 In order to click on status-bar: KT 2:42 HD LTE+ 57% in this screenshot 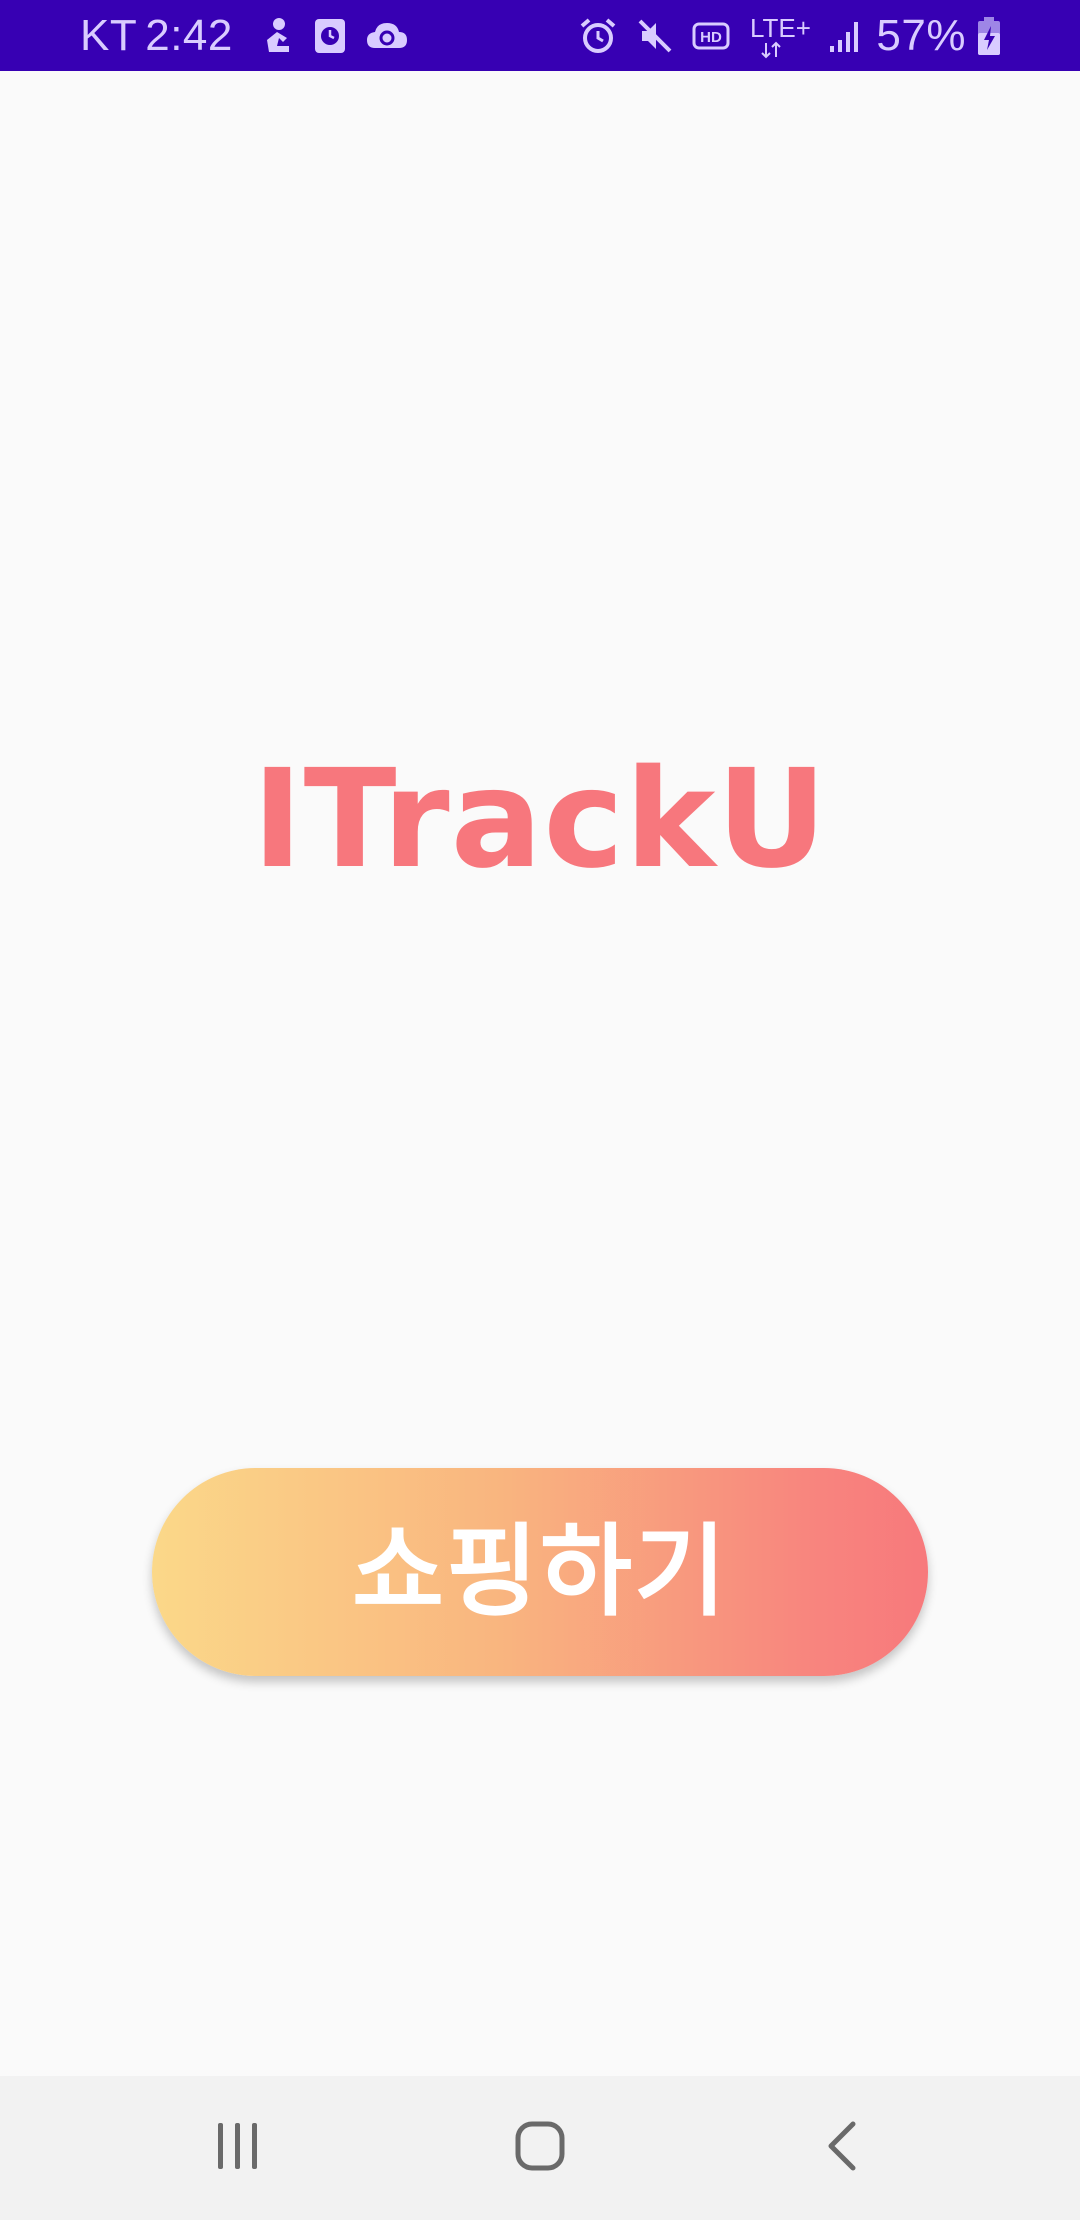, I will do `click(540, 35)`.